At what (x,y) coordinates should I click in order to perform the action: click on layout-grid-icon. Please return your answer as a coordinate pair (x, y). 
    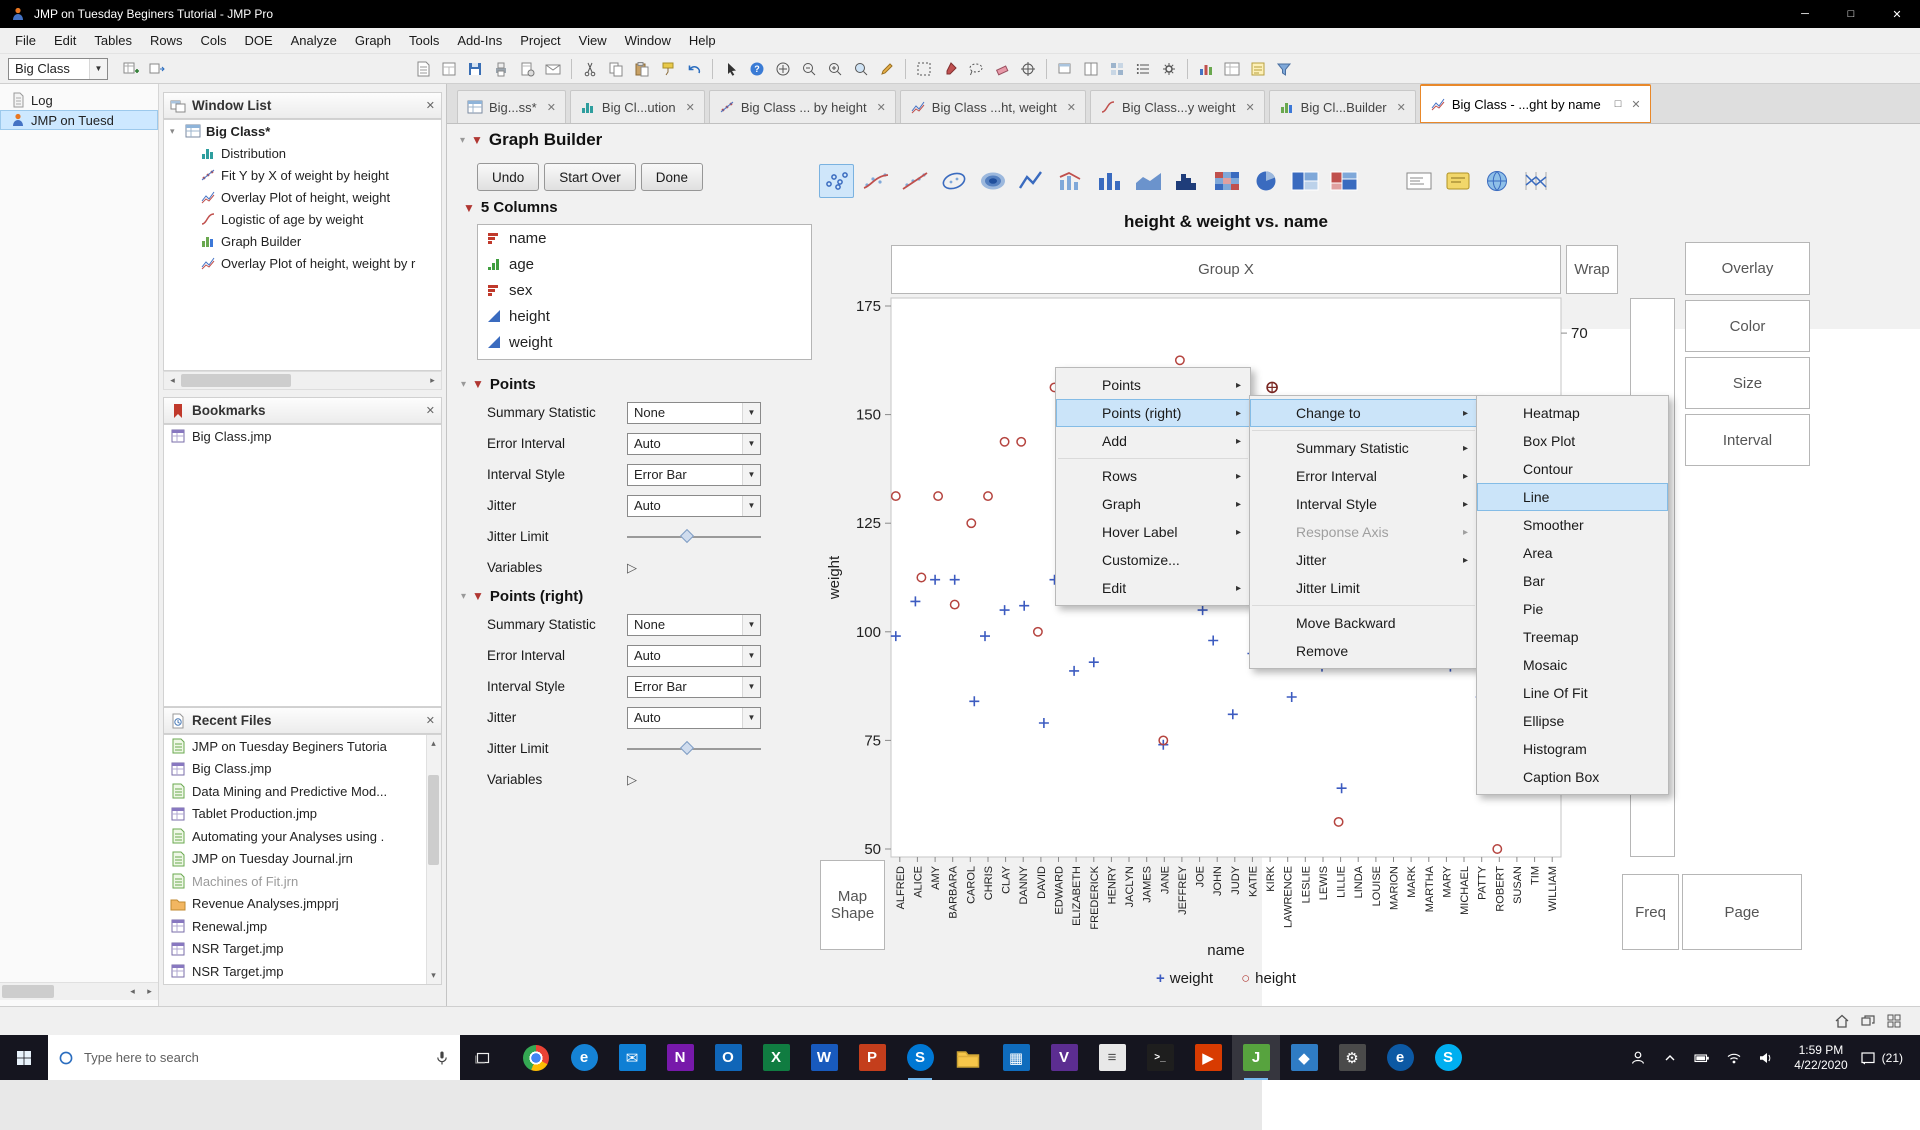
    Looking at the image, I should click on (1894, 1021).